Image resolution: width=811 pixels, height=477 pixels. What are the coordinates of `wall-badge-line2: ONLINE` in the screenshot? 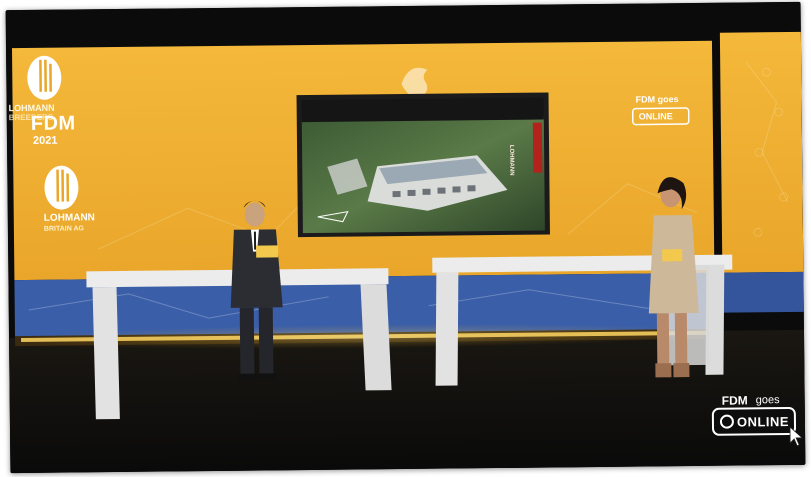 It's located at (655, 116).